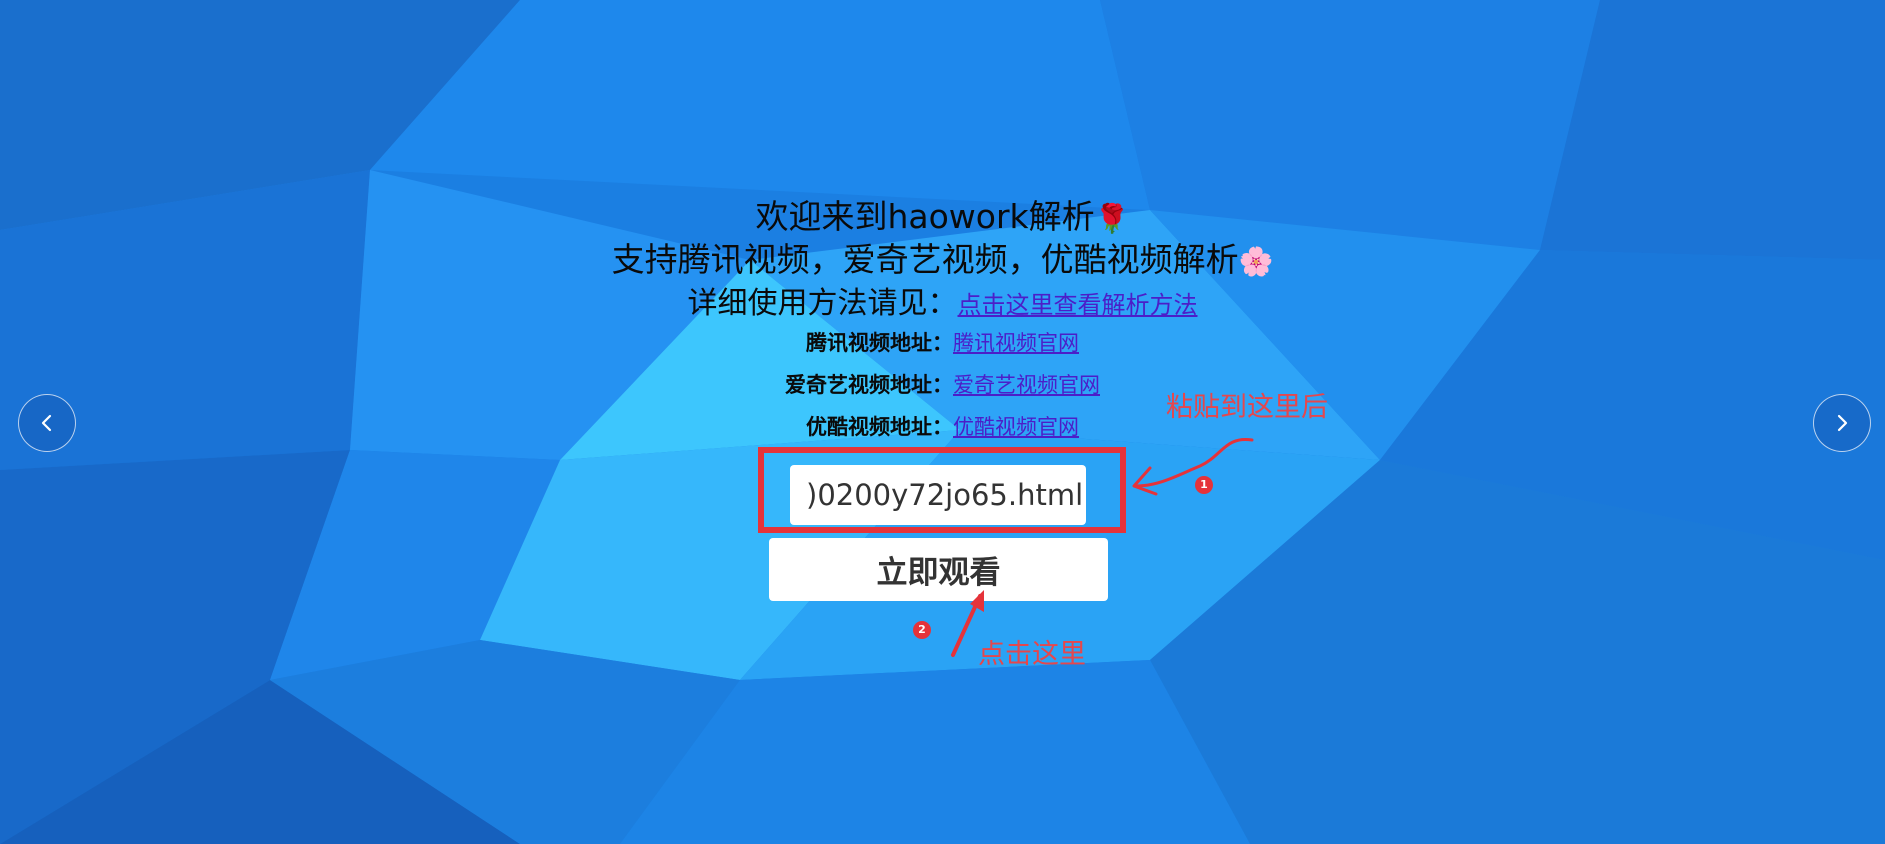 The width and height of the screenshot is (1885, 844). What do you see at coordinates (879, 427) in the screenshot?
I see `site-label: 优酷视频地址：` at bounding box center [879, 427].